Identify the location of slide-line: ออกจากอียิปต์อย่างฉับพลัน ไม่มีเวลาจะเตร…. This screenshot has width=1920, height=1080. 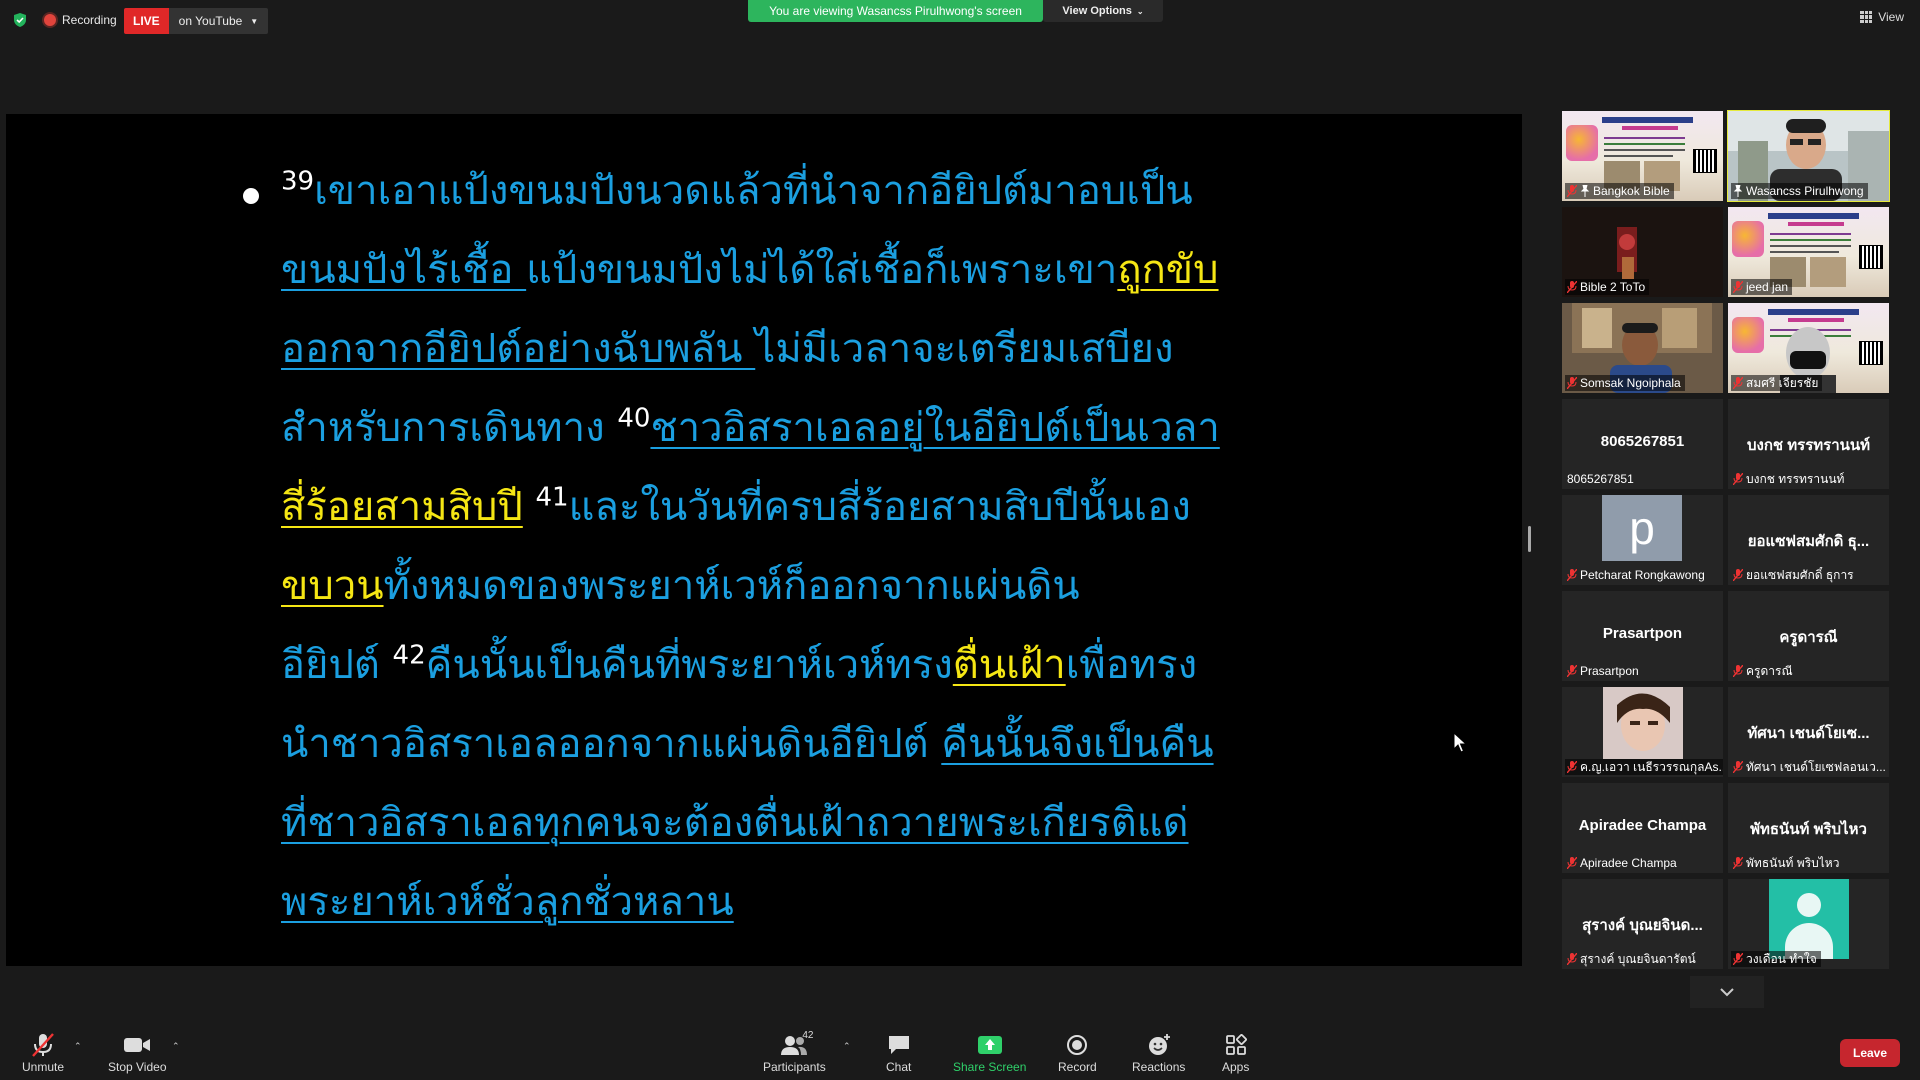
(791, 349).